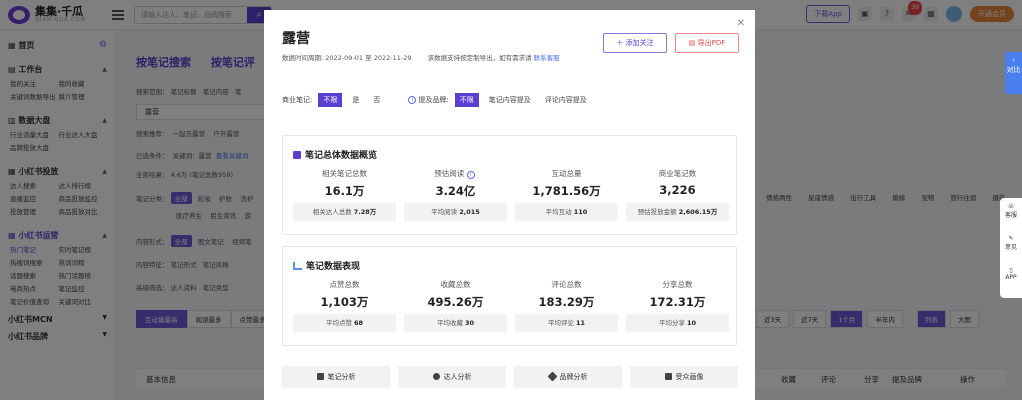  Describe the element at coordinates (510, 100) in the screenshot. I see `brand-option-content: 笔记内容提及` at that location.